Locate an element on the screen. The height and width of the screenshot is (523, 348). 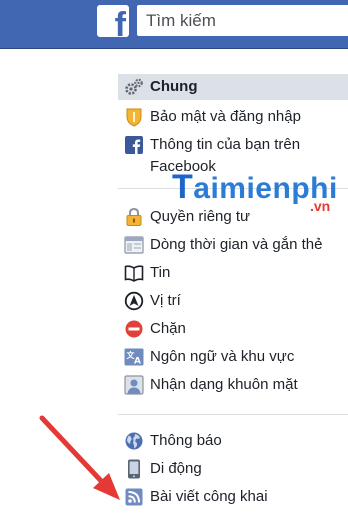
menu-item-label: Chung is located at coordinates (174, 86).